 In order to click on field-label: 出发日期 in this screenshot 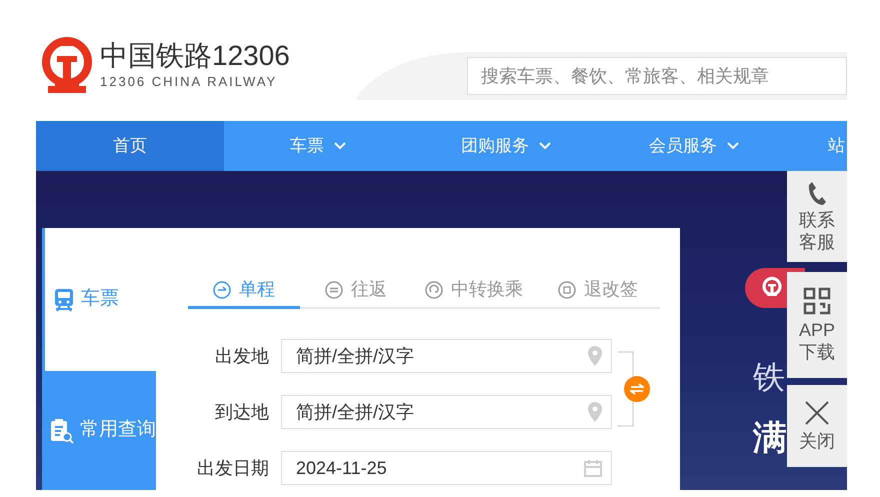, I will do `click(233, 468)`.